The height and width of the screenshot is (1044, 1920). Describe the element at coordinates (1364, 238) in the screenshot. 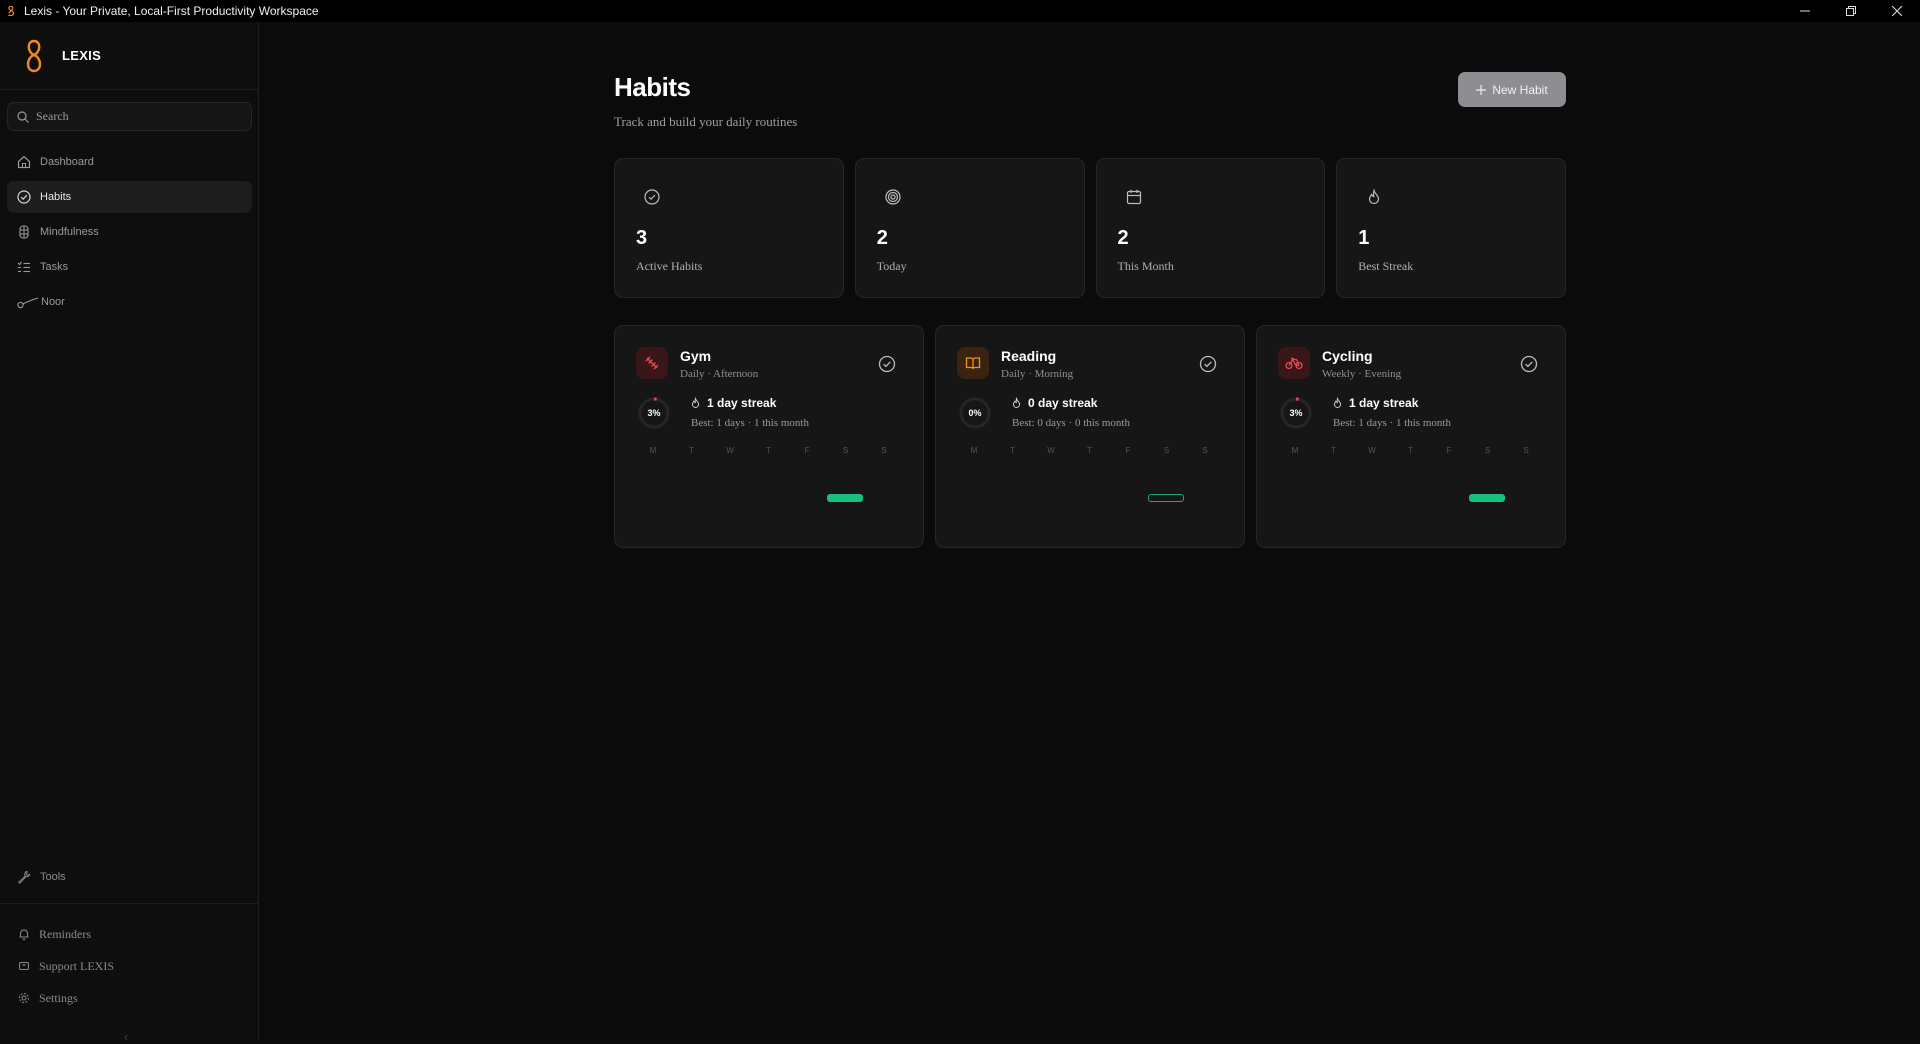

I see `stat-value: 1` at that location.